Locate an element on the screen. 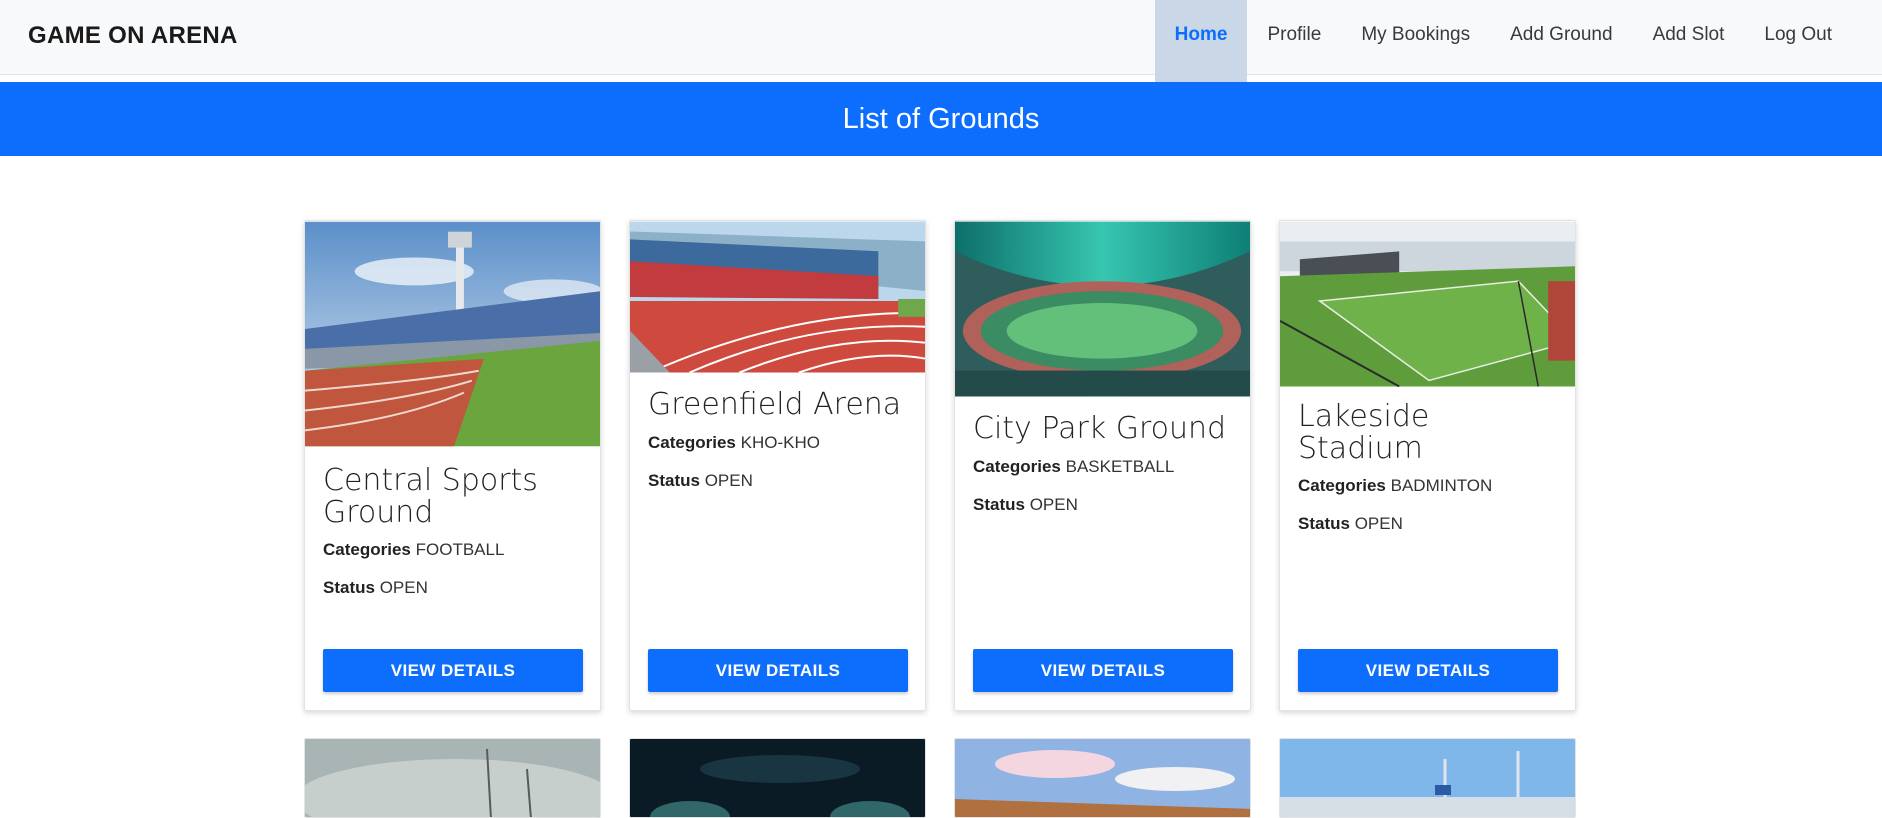 Image resolution: width=1882 pixels, height=818 pixels. page-banner: List of Grounds is located at coordinates (941, 119).